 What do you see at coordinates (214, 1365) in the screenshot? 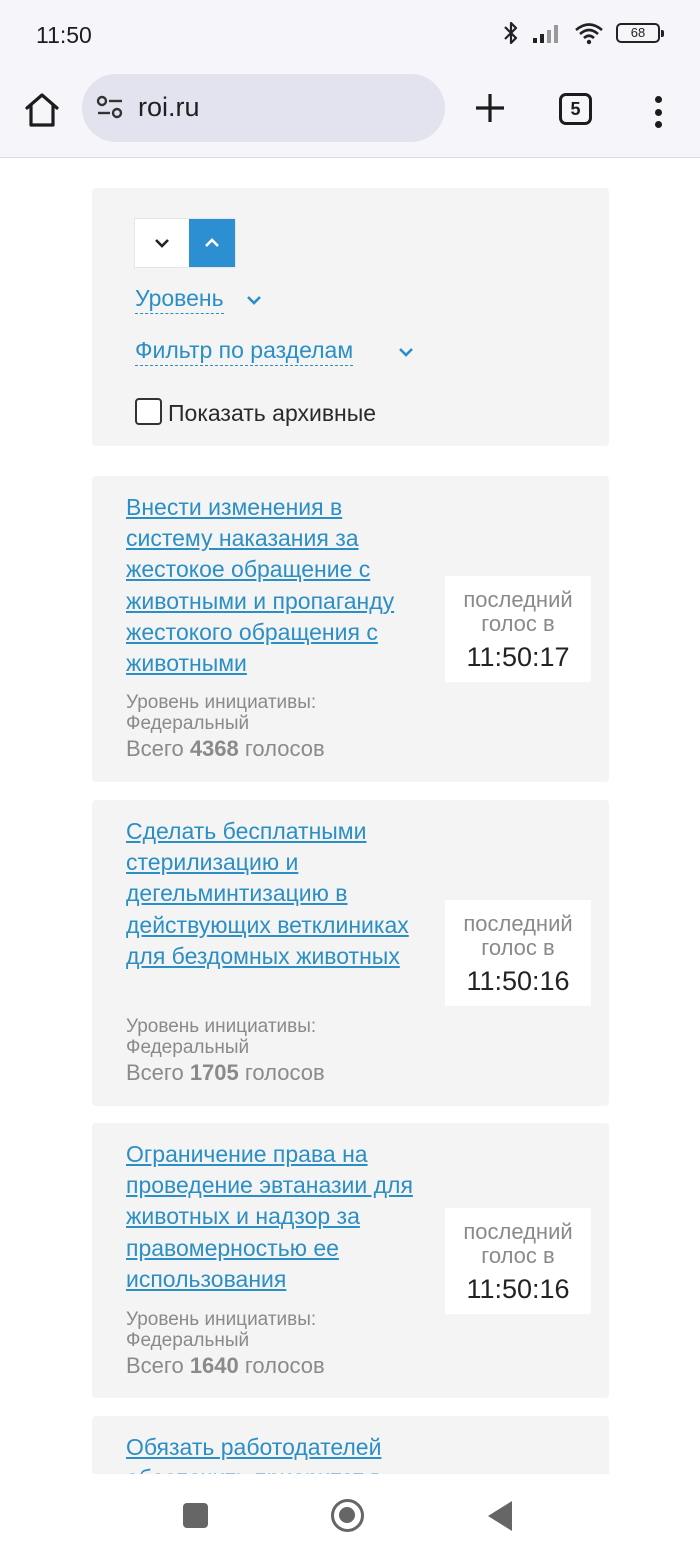
I see `vote-count: 1640` at bounding box center [214, 1365].